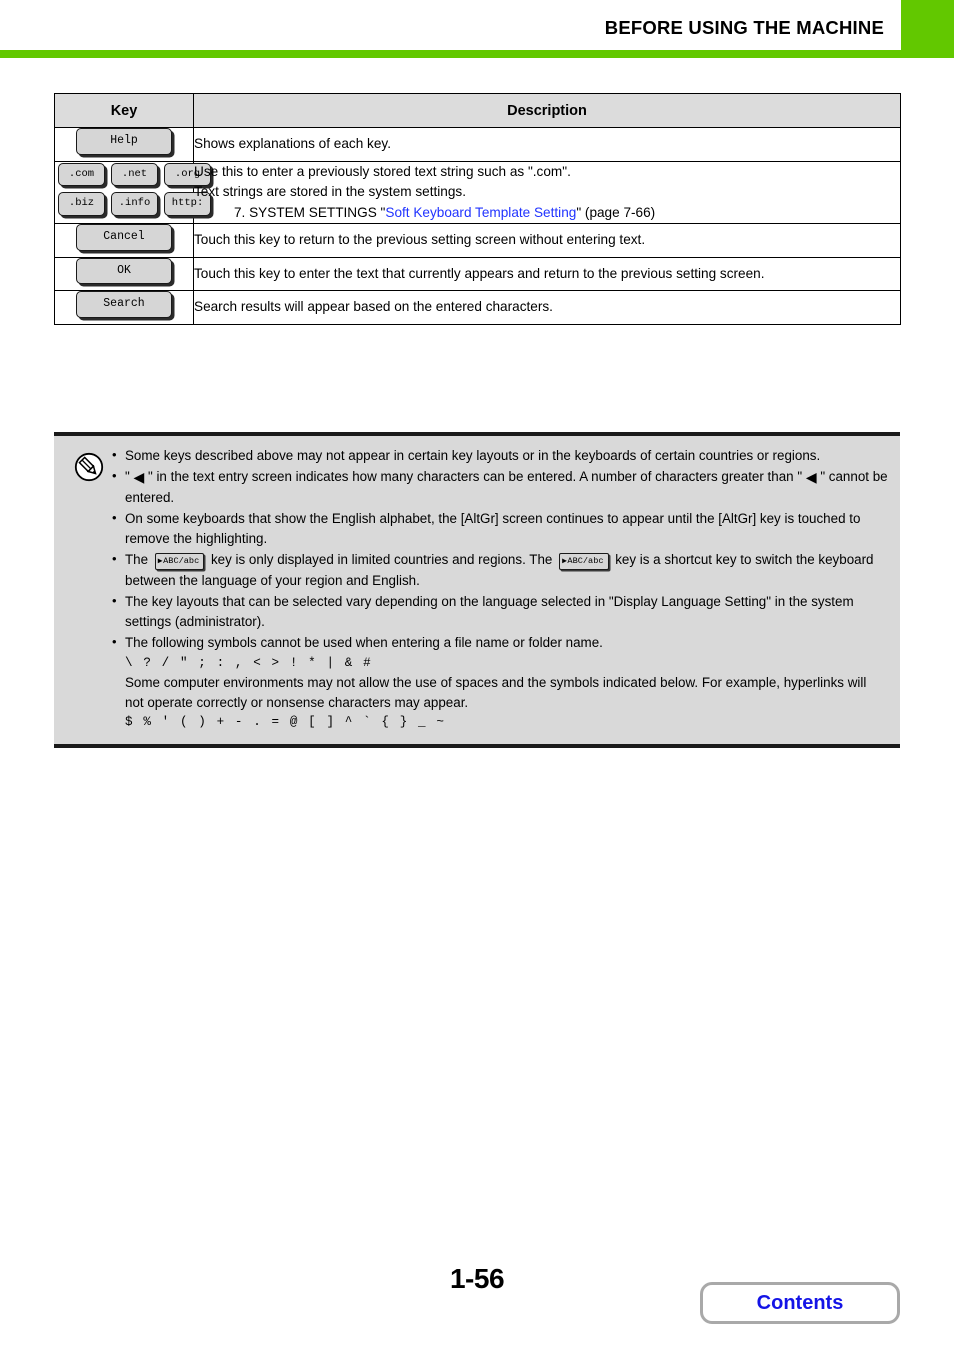 Image resolution: width=954 pixels, height=1351 pixels. Describe the element at coordinates (547, 144) in the screenshot. I see `description-cell-help: Shows explanations of each key.` at that location.